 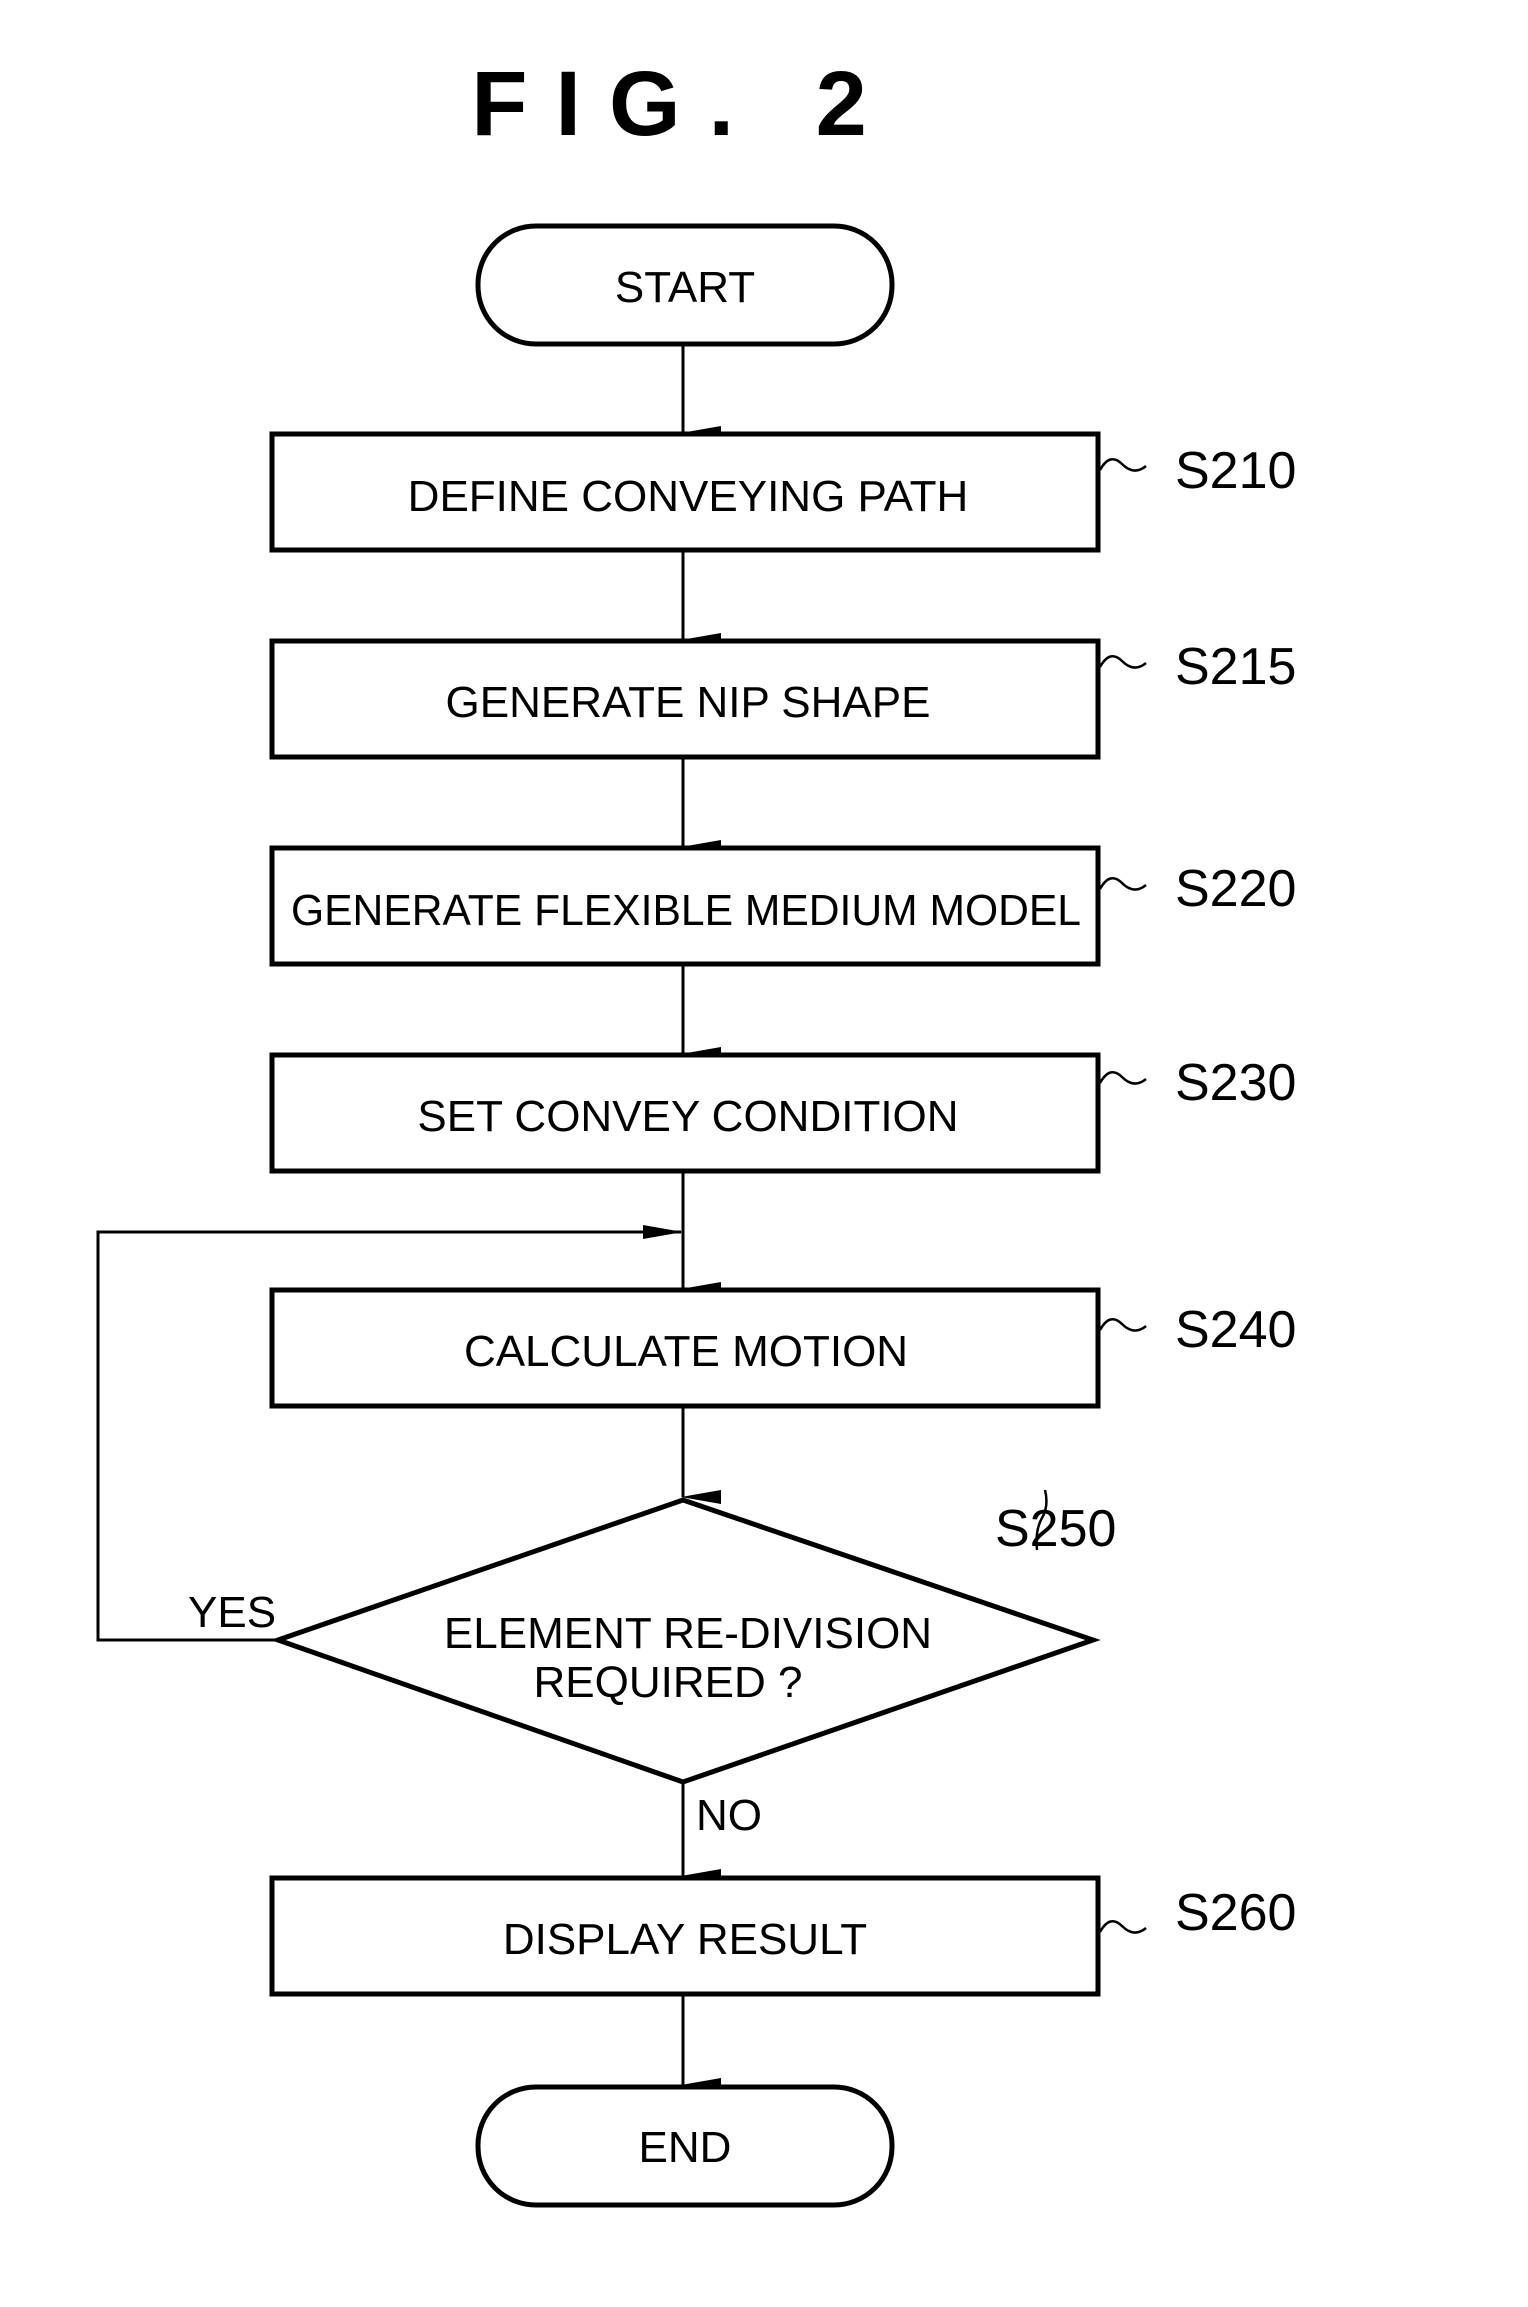 I want to click on step-s230-text: SET CONVEY CONDITION, so click(x=687, y=1116).